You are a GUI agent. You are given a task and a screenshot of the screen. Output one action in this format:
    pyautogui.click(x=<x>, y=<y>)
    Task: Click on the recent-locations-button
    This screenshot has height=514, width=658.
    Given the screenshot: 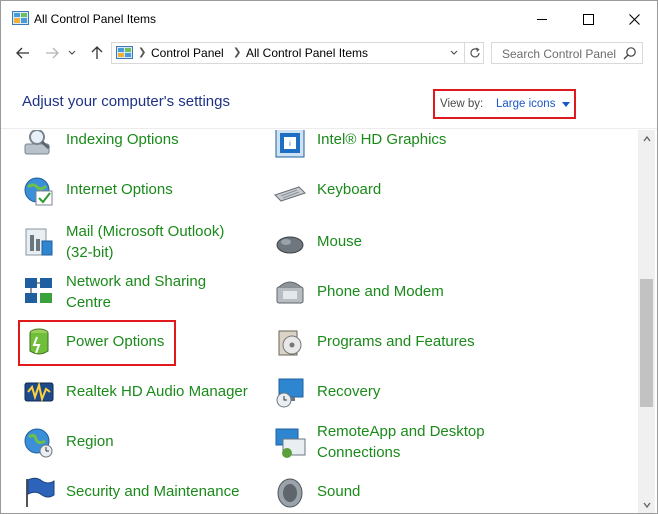 What is the action you would take?
    pyautogui.click(x=72, y=53)
    